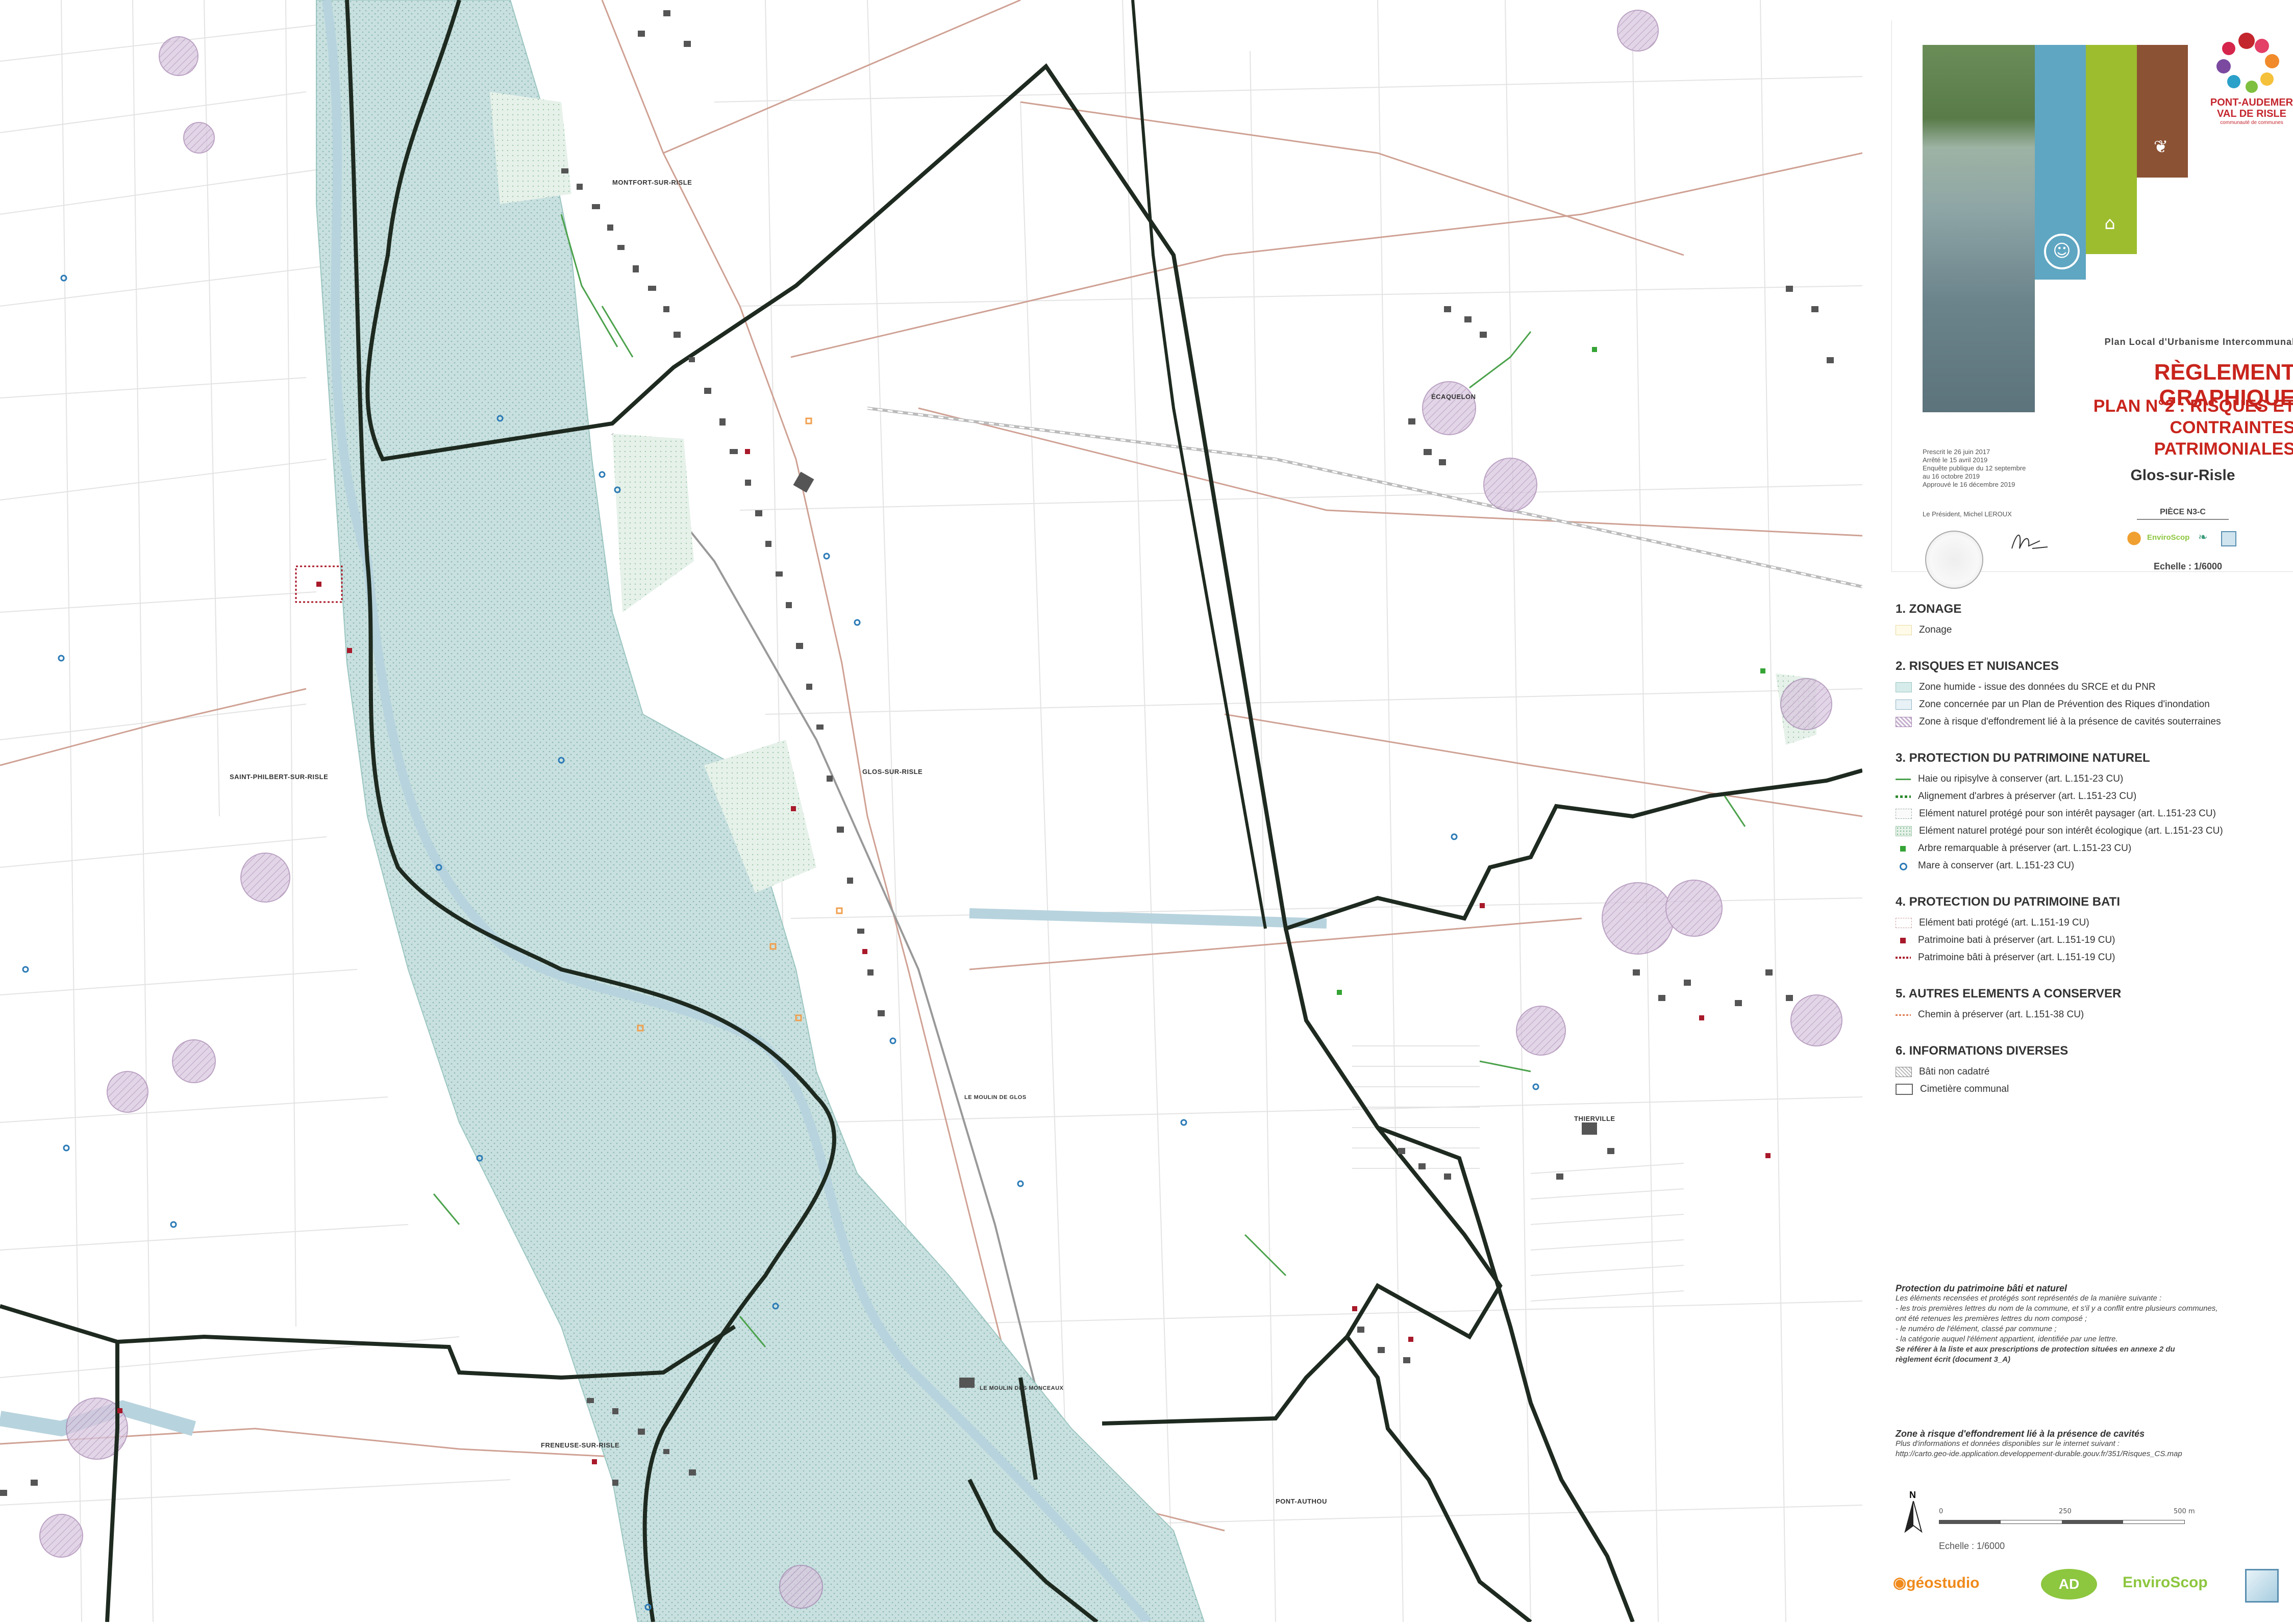  I want to click on scale-tick-250: 250, so click(2066, 1512).